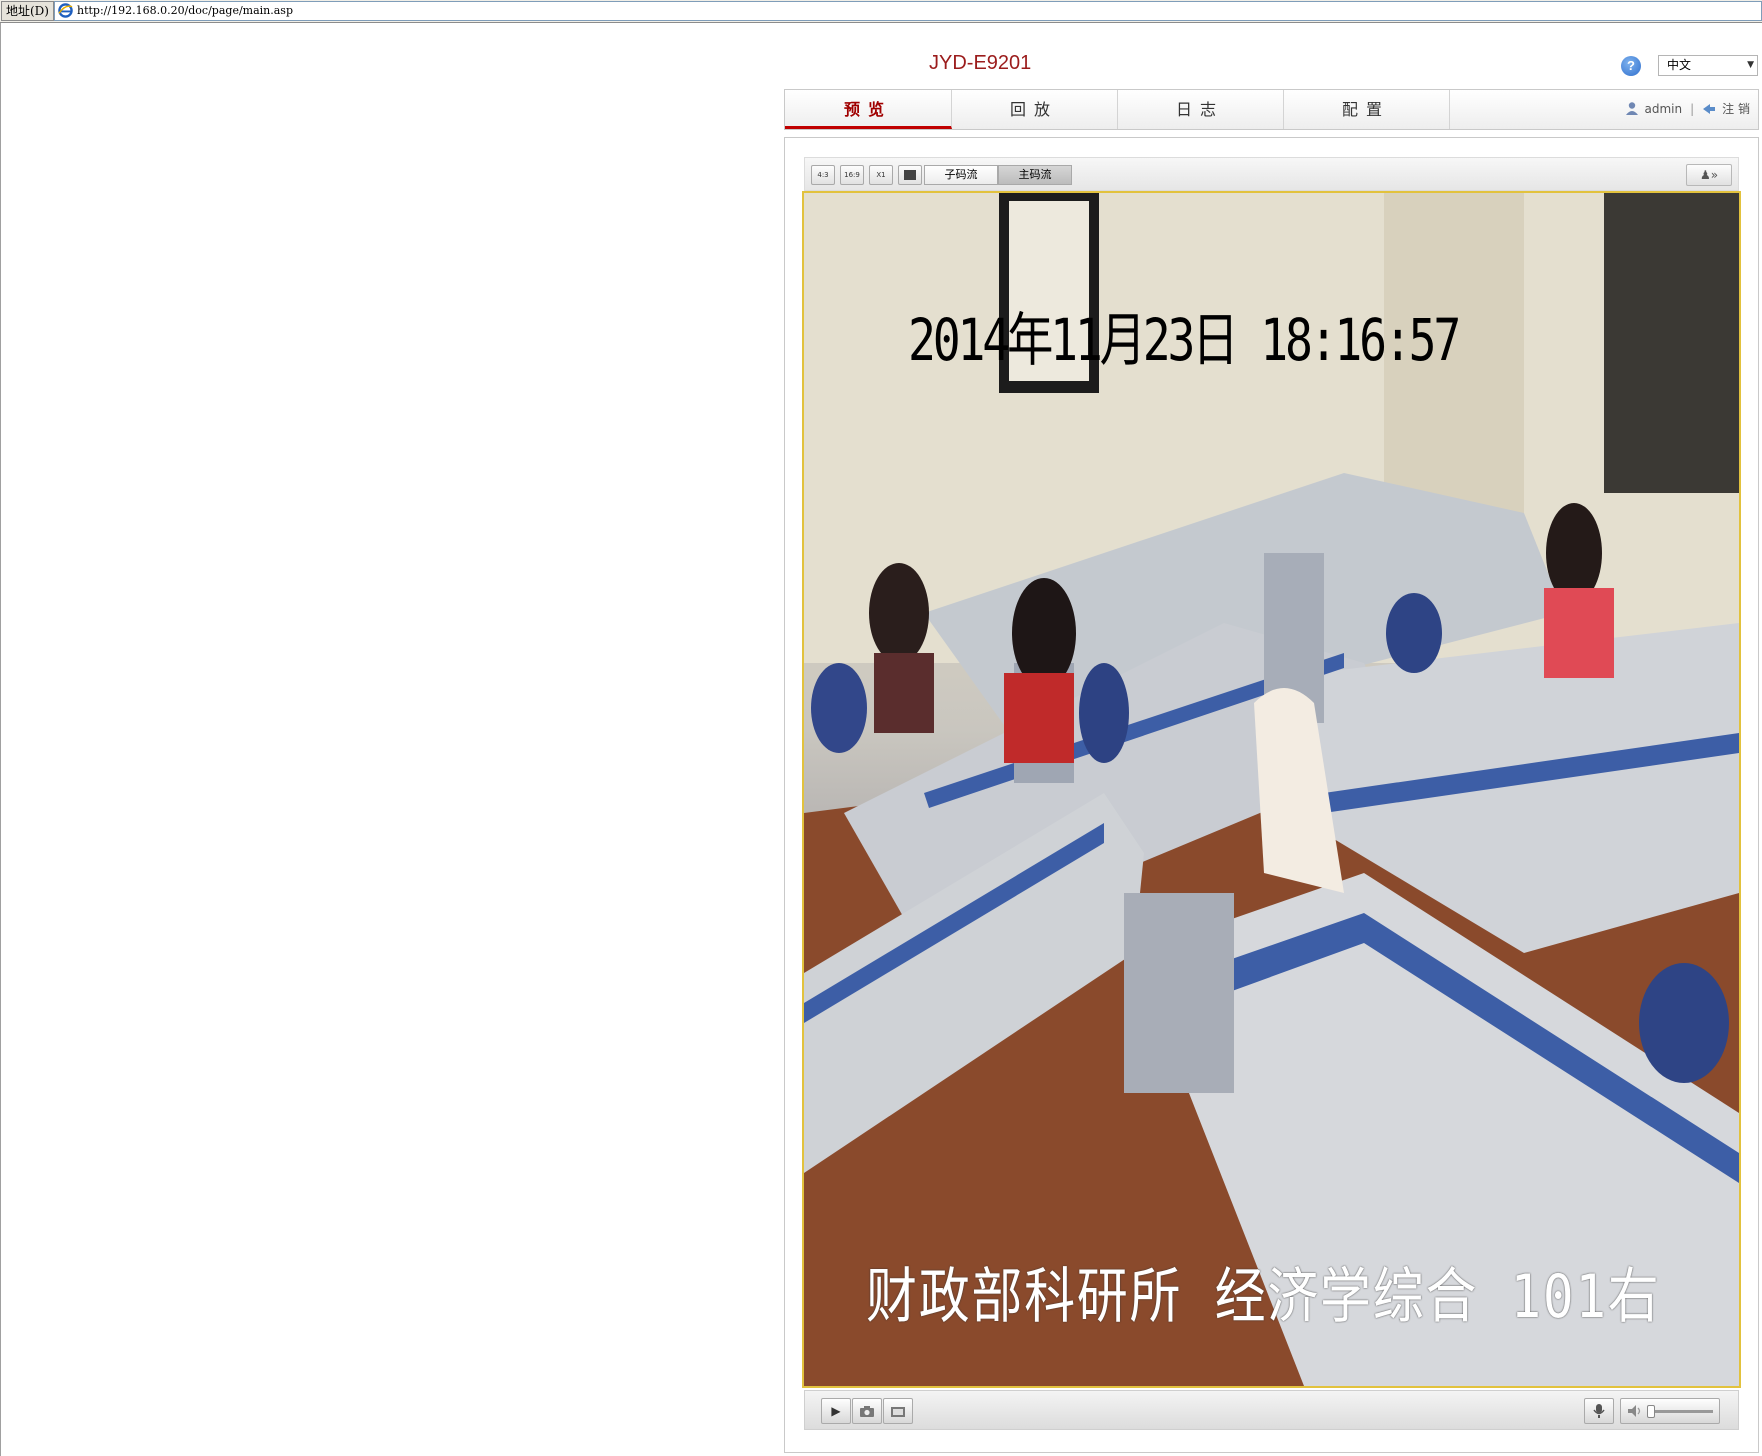  What do you see at coordinates (1651, 1411) in the screenshot?
I see `volume-slider-handle` at bounding box center [1651, 1411].